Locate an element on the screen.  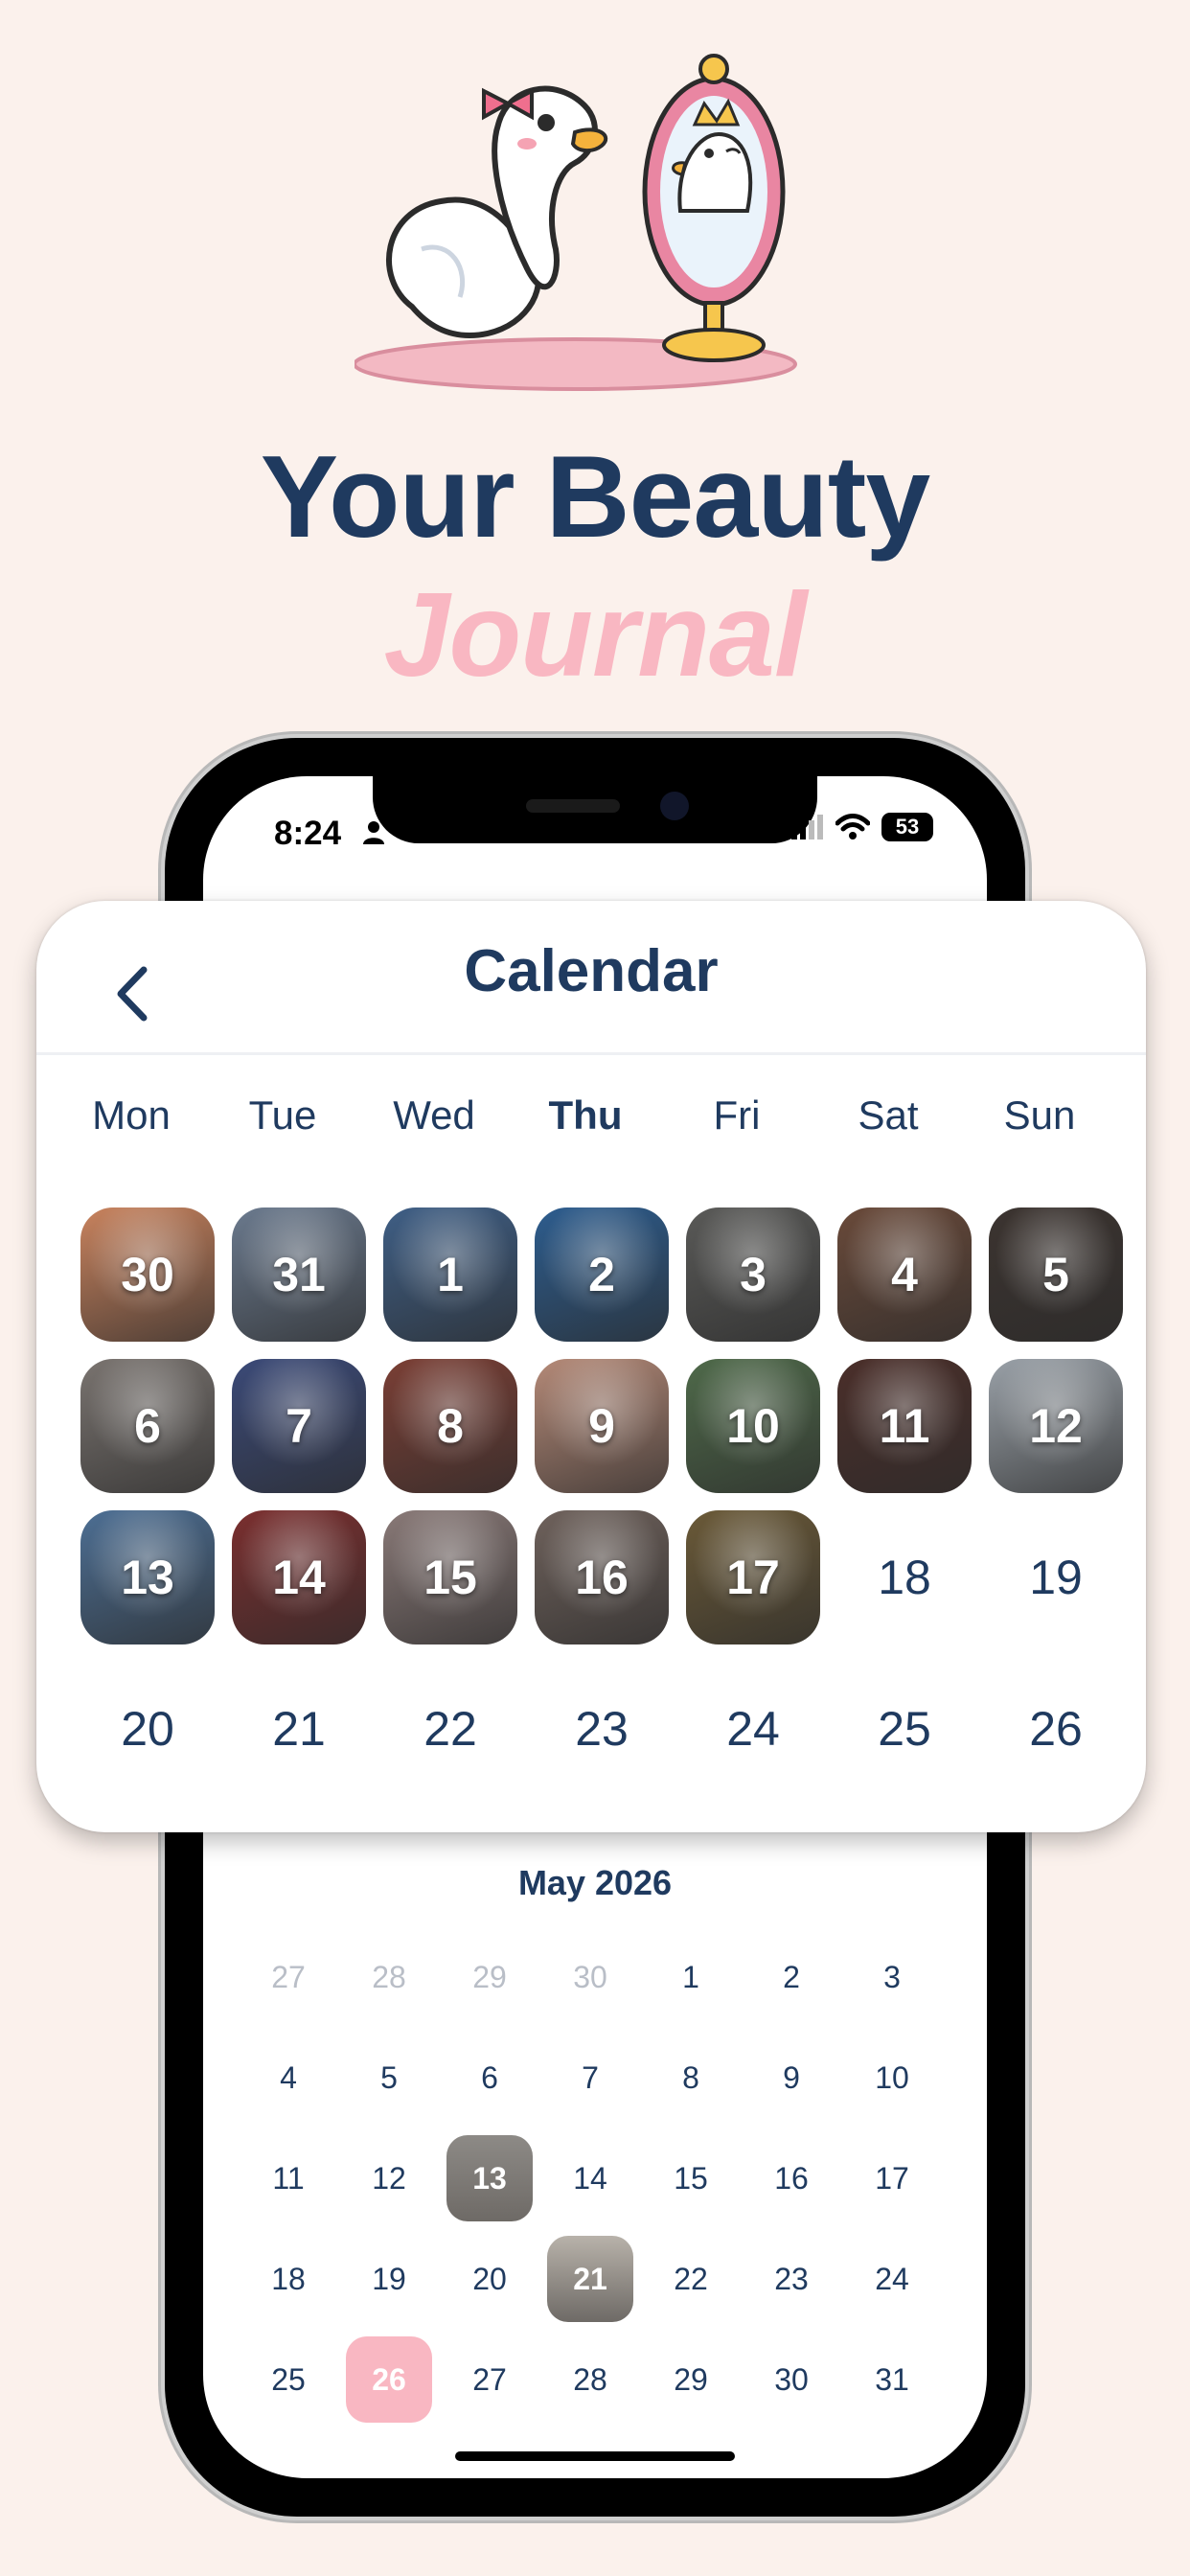
date-cell: 24 is located at coordinates (892, 2279).